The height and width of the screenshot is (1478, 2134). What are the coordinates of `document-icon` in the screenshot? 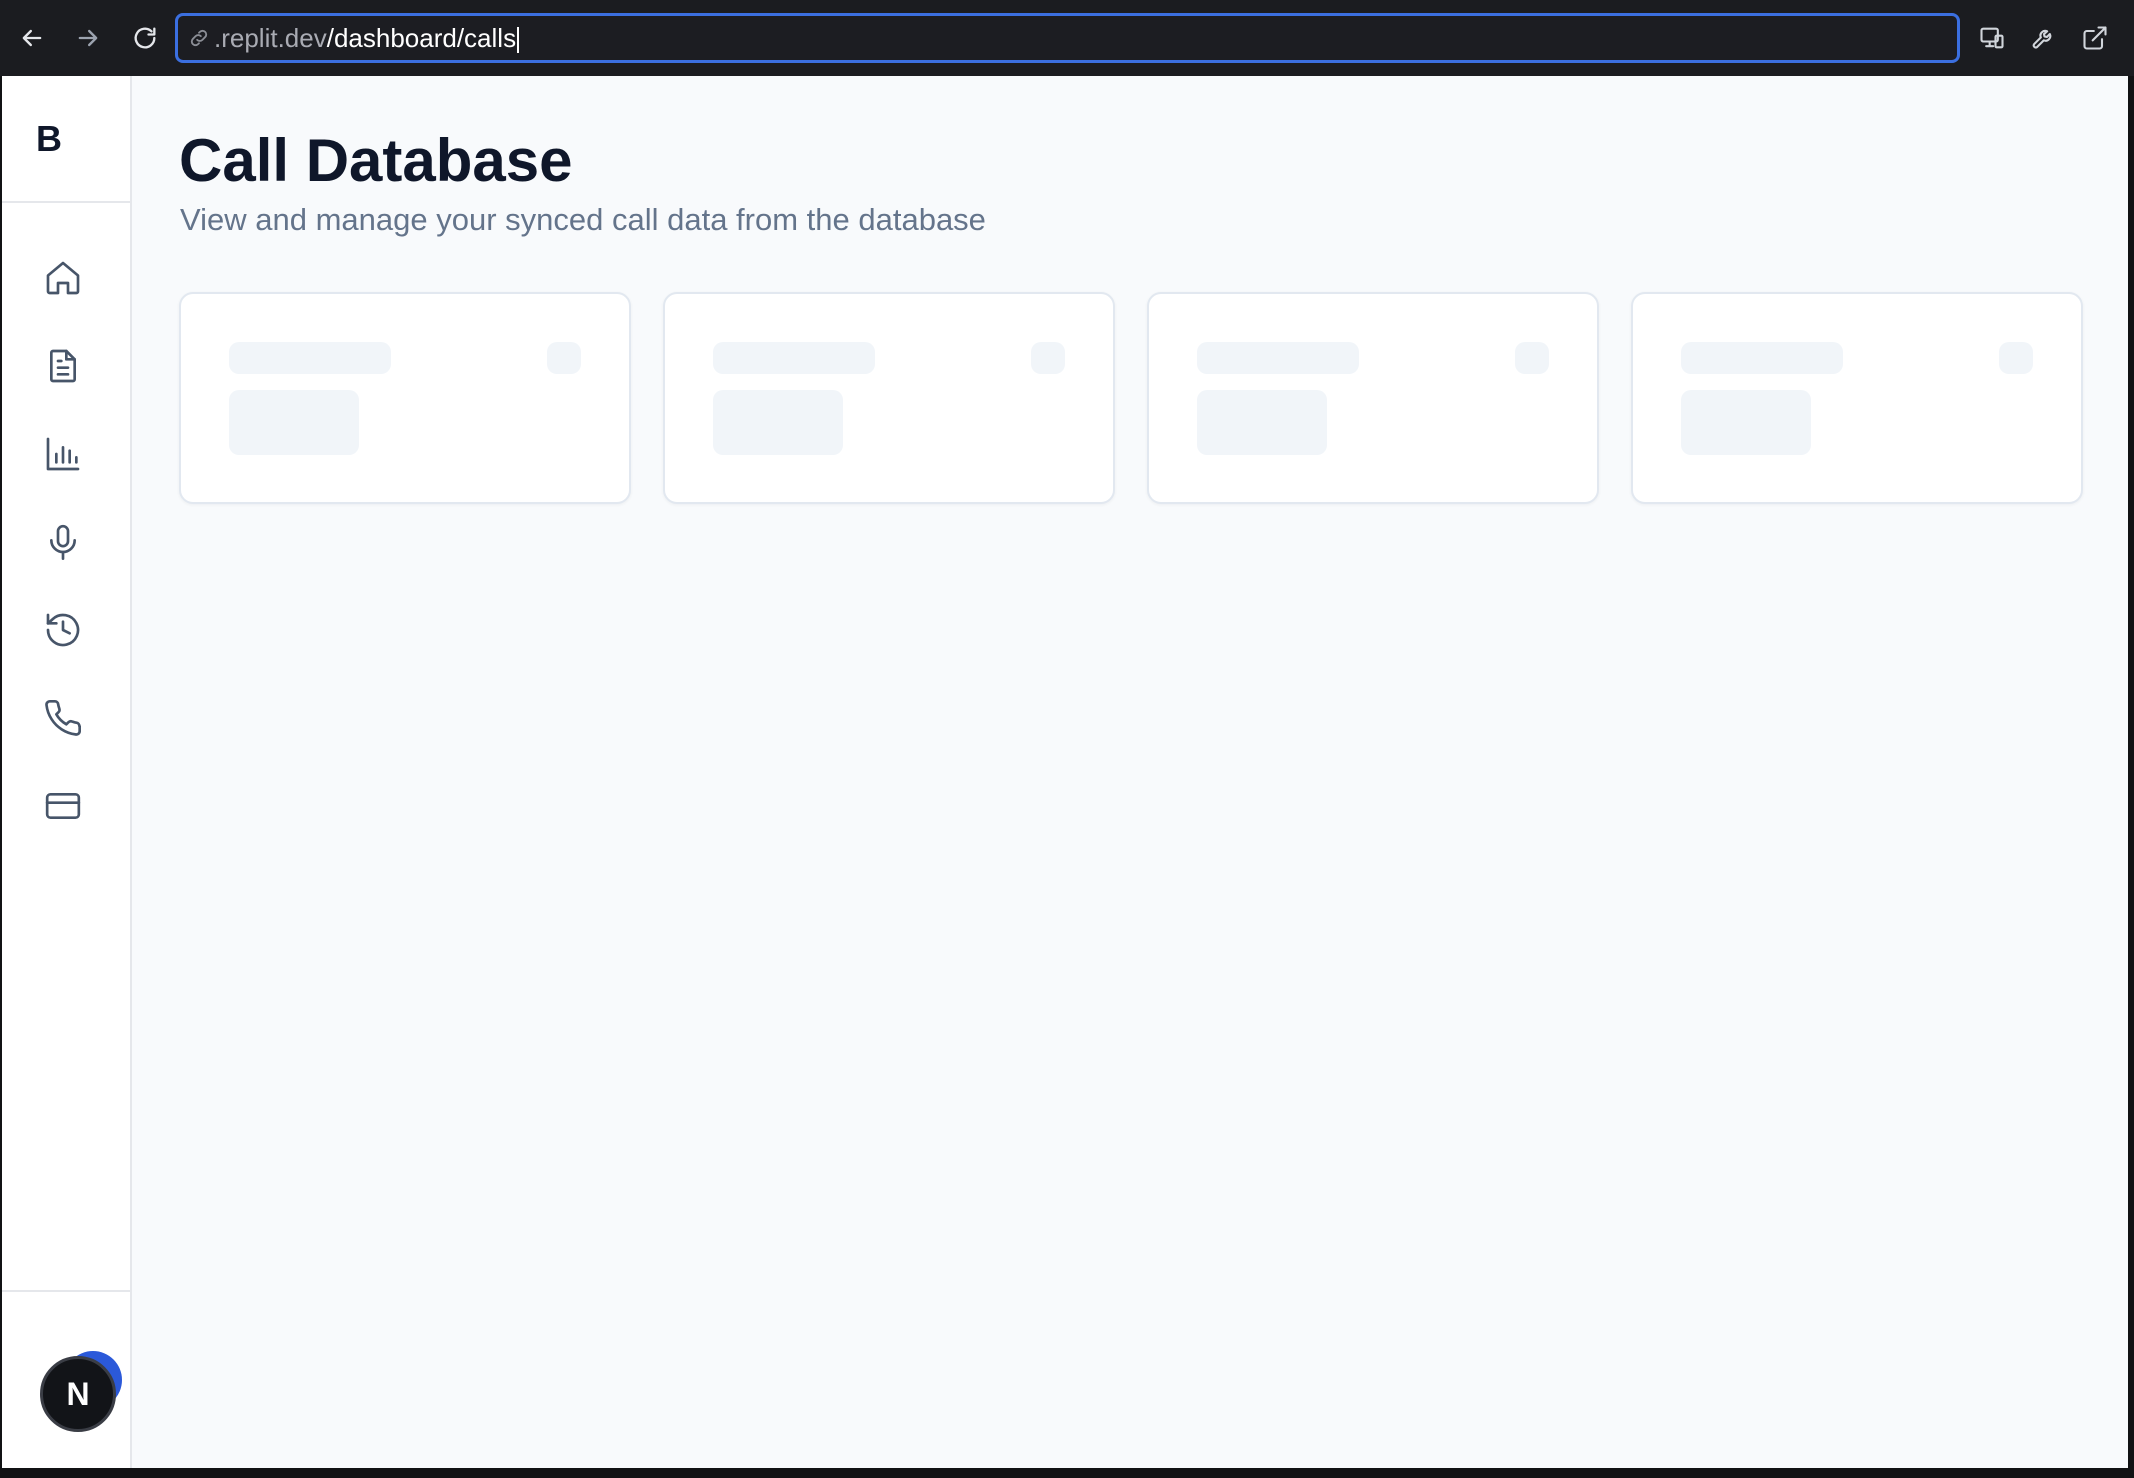 It's located at (63, 366).